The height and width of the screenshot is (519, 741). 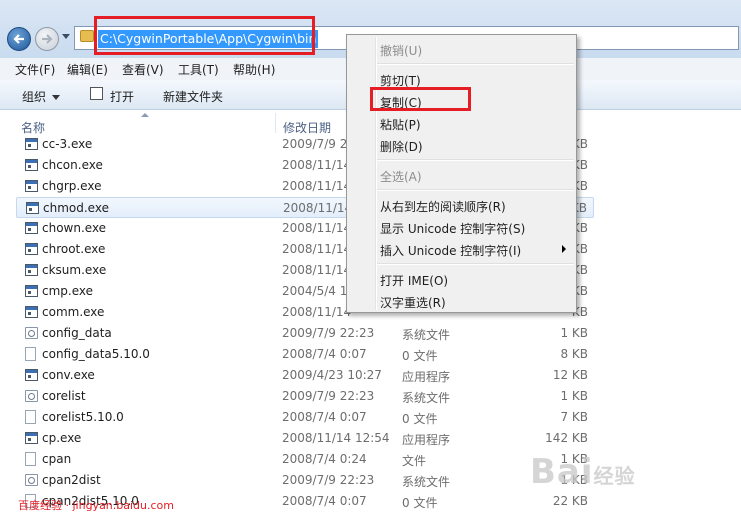 I want to click on arrow-right-icon, so click(x=47, y=39).